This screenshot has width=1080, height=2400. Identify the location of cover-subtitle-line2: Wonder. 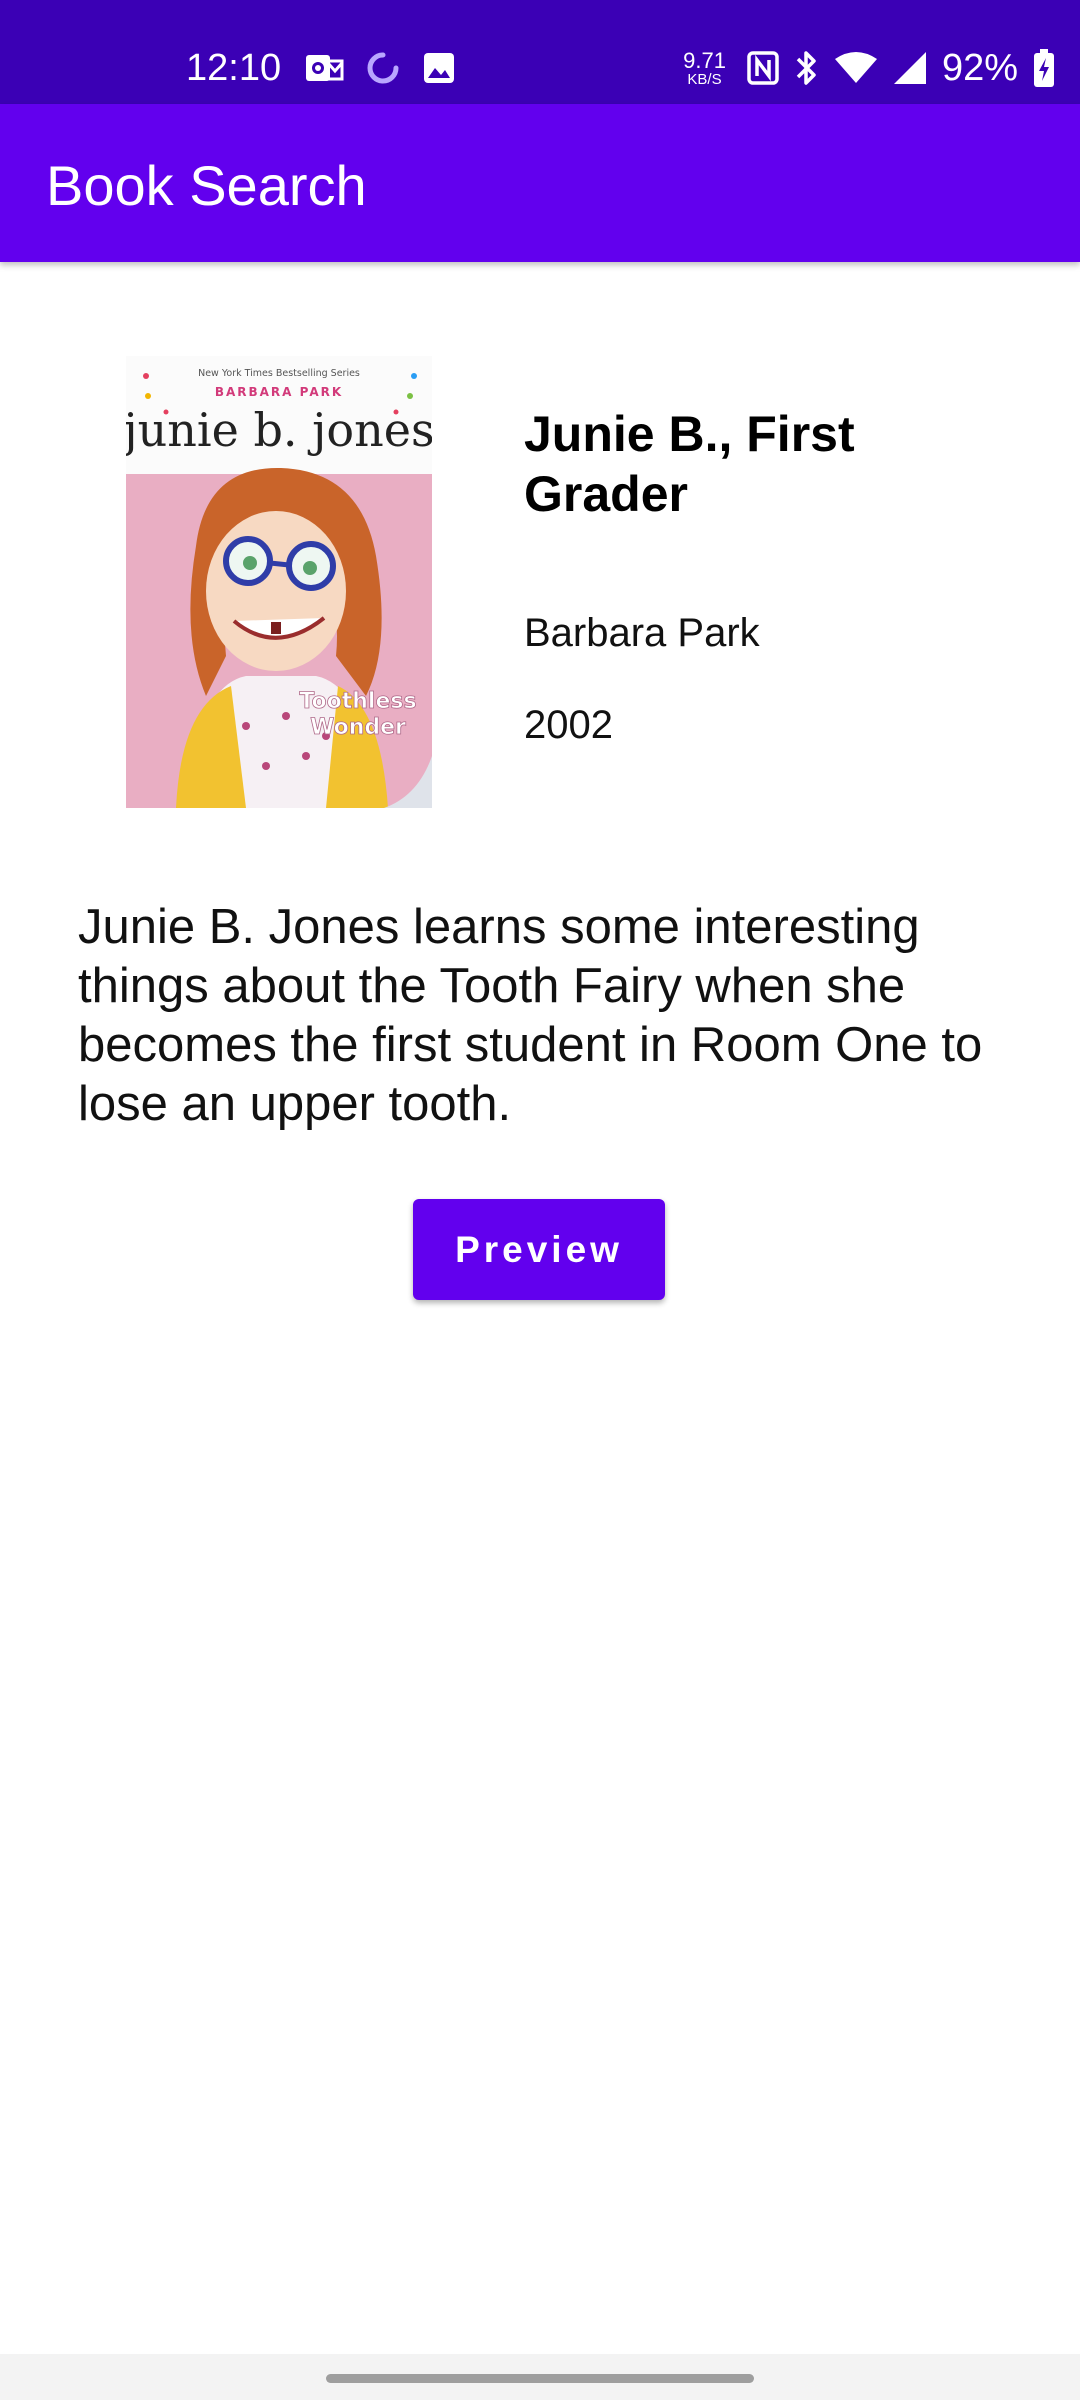
(358, 727).